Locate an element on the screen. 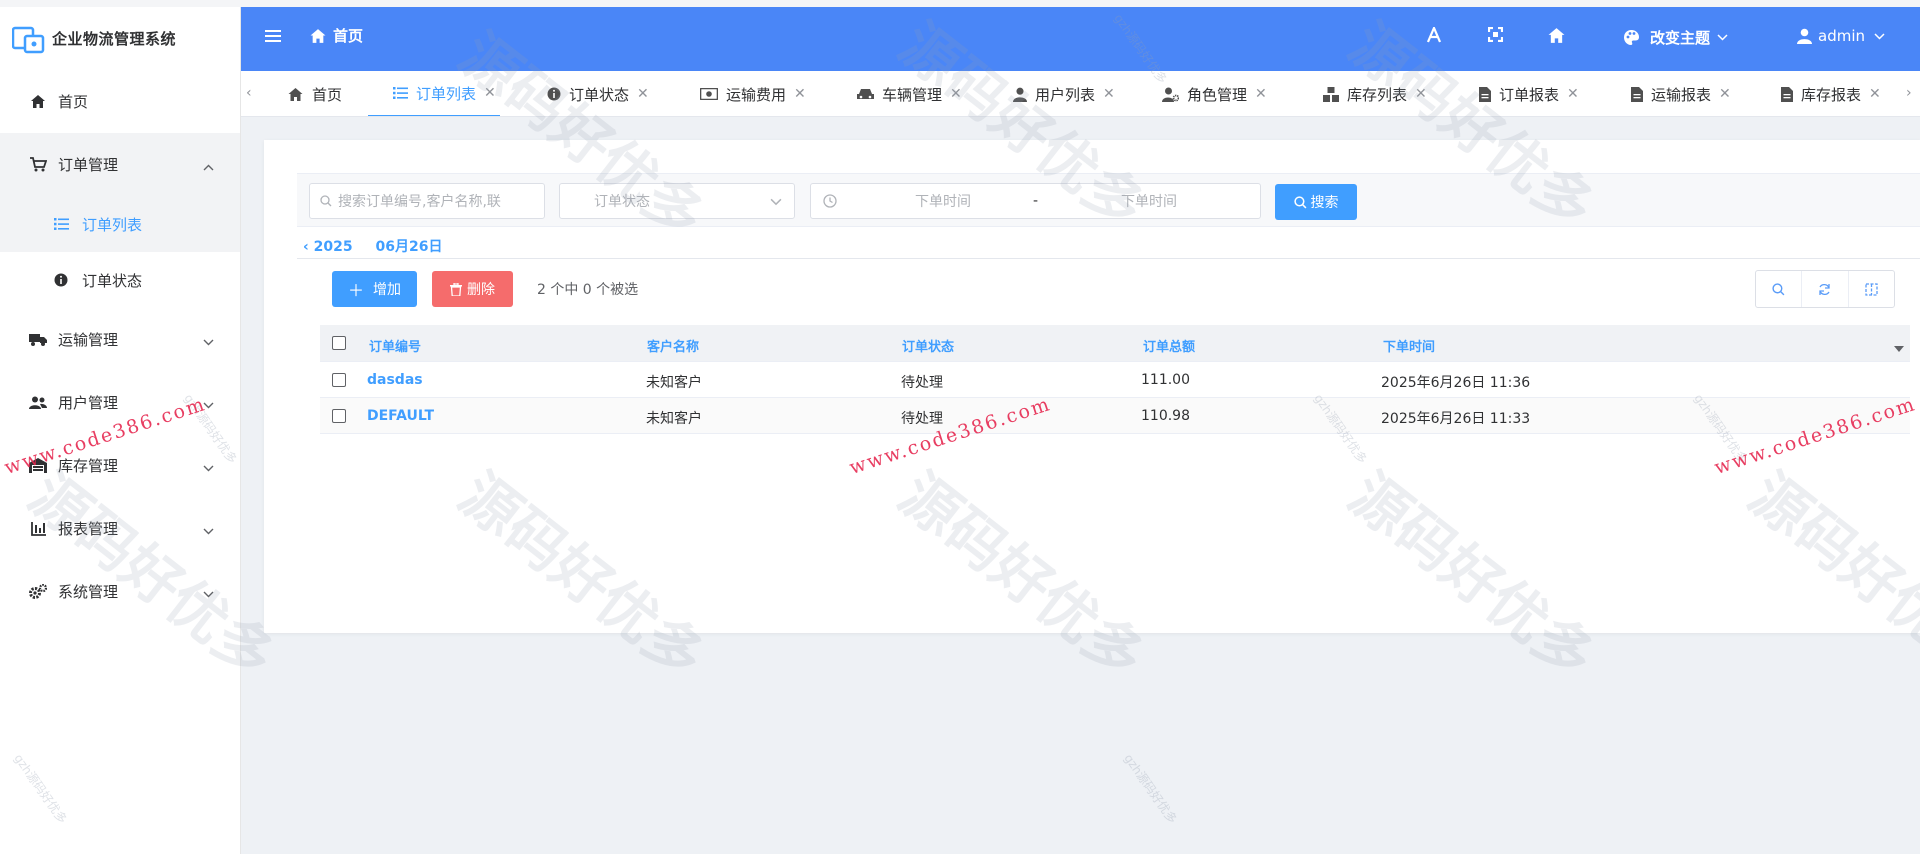 This screenshot has height=854, width=1920. column-header-customer: 客户名称 is located at coordinates (673, 345).